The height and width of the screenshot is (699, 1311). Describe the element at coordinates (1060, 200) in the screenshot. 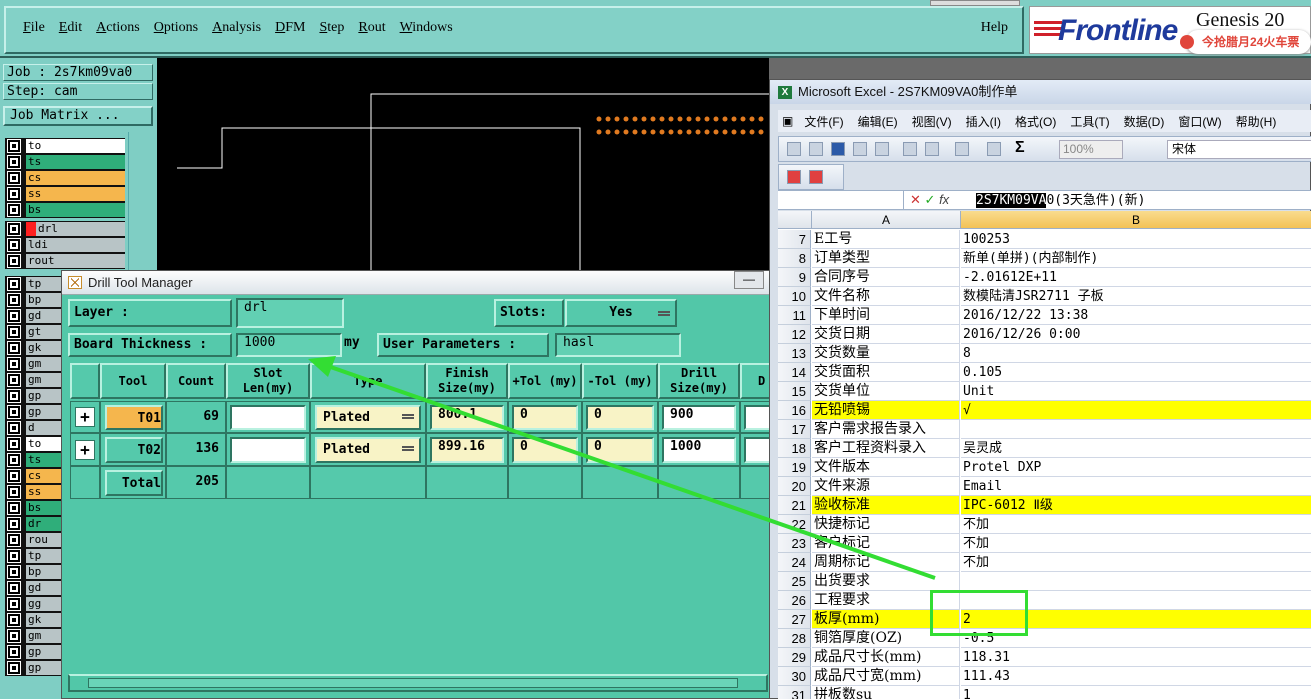

I see `formula-input: 2S7KM09VA0(3天急件)(新)` at that location.